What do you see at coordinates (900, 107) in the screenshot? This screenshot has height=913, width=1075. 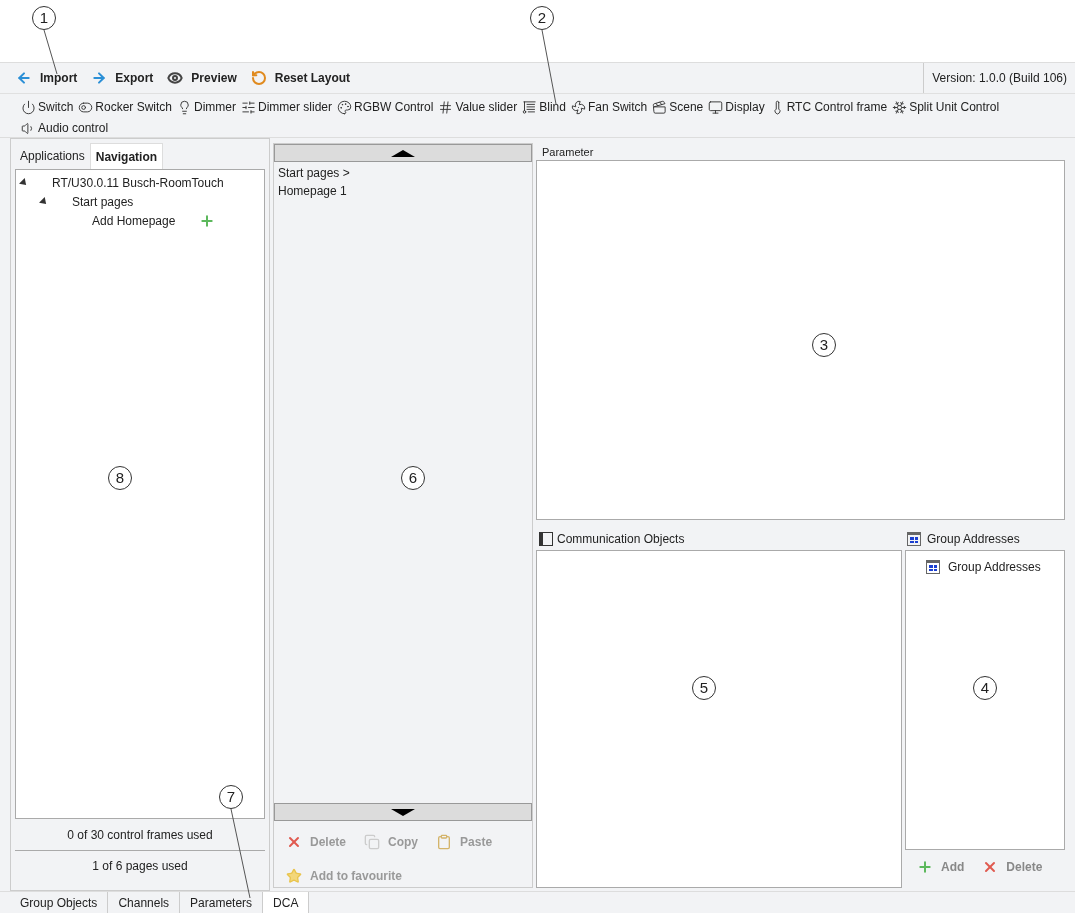 I see `snowflake-icon` at bounding box center [900, 107].